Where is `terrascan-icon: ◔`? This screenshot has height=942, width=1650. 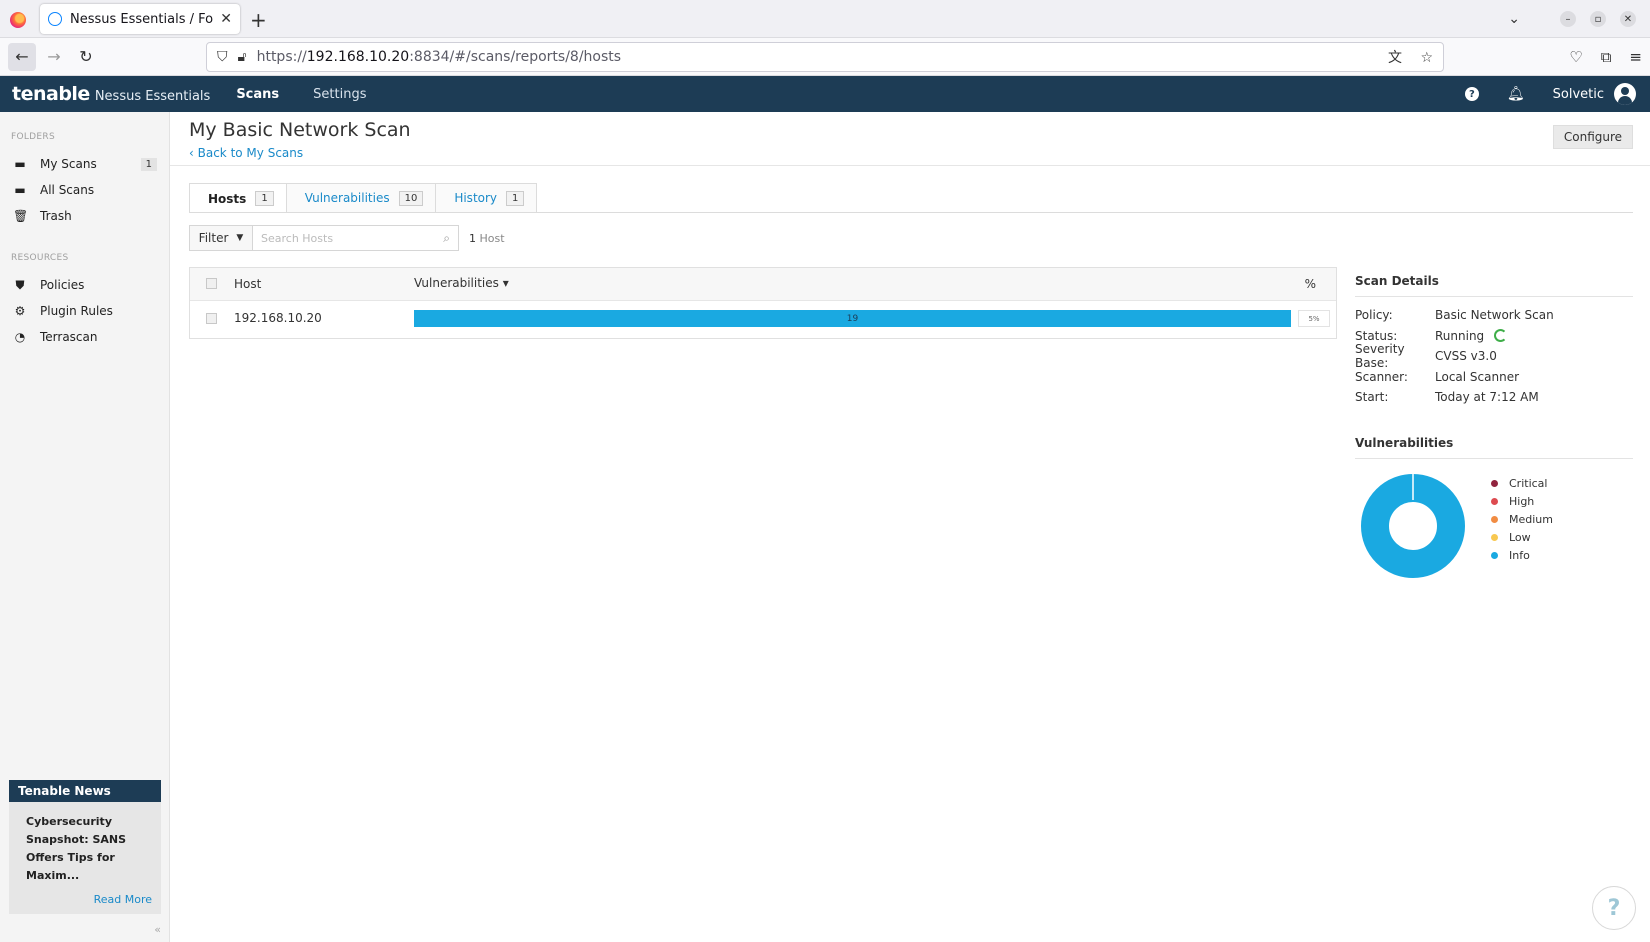 terrascan-icon: ◔ is located at coordinates (20, 337).